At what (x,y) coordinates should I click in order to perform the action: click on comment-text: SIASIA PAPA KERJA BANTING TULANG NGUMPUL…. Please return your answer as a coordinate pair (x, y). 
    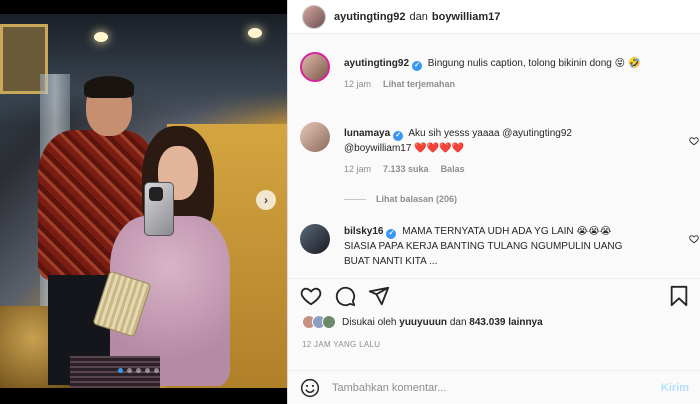
    Looking at the image, I should click on (483, 246).